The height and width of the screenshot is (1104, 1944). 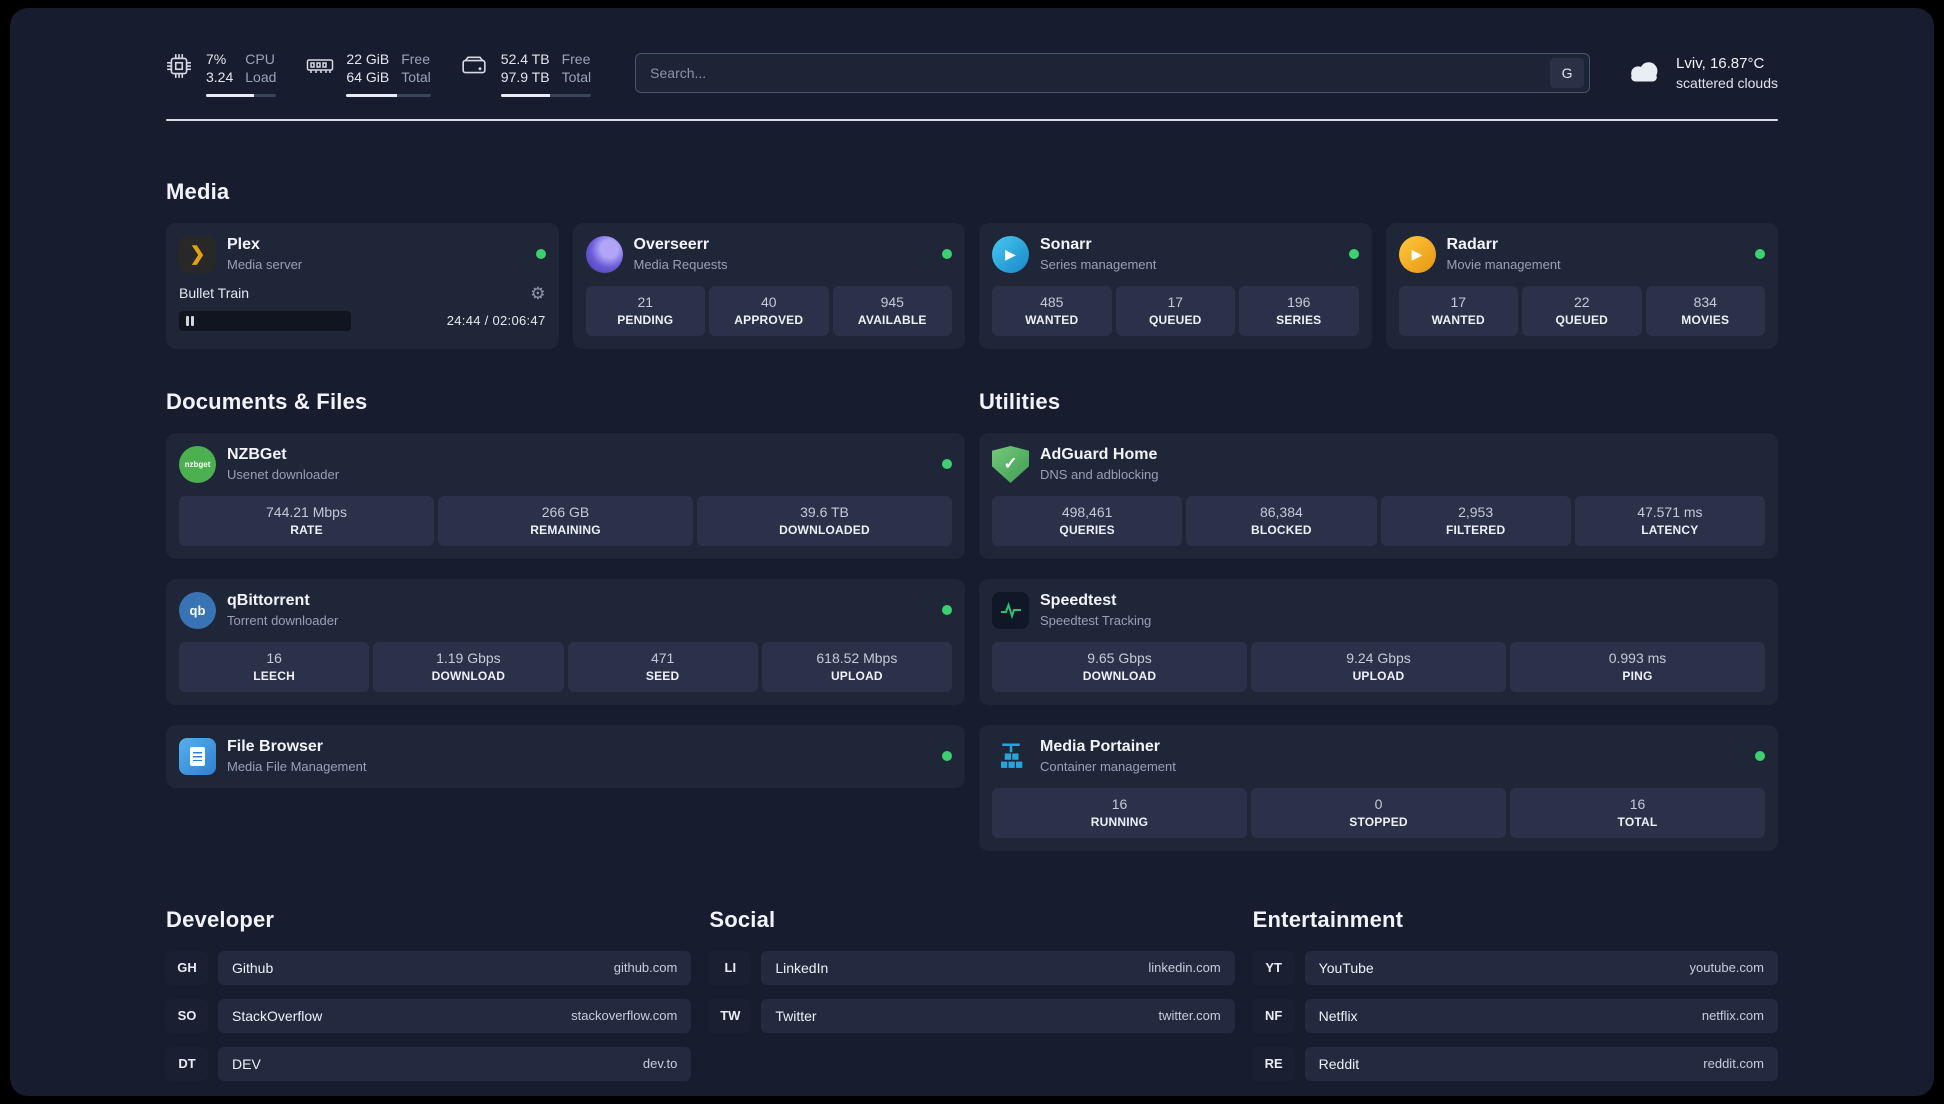 I want to click on stat-label: PING, so click(x=1637, y=675).